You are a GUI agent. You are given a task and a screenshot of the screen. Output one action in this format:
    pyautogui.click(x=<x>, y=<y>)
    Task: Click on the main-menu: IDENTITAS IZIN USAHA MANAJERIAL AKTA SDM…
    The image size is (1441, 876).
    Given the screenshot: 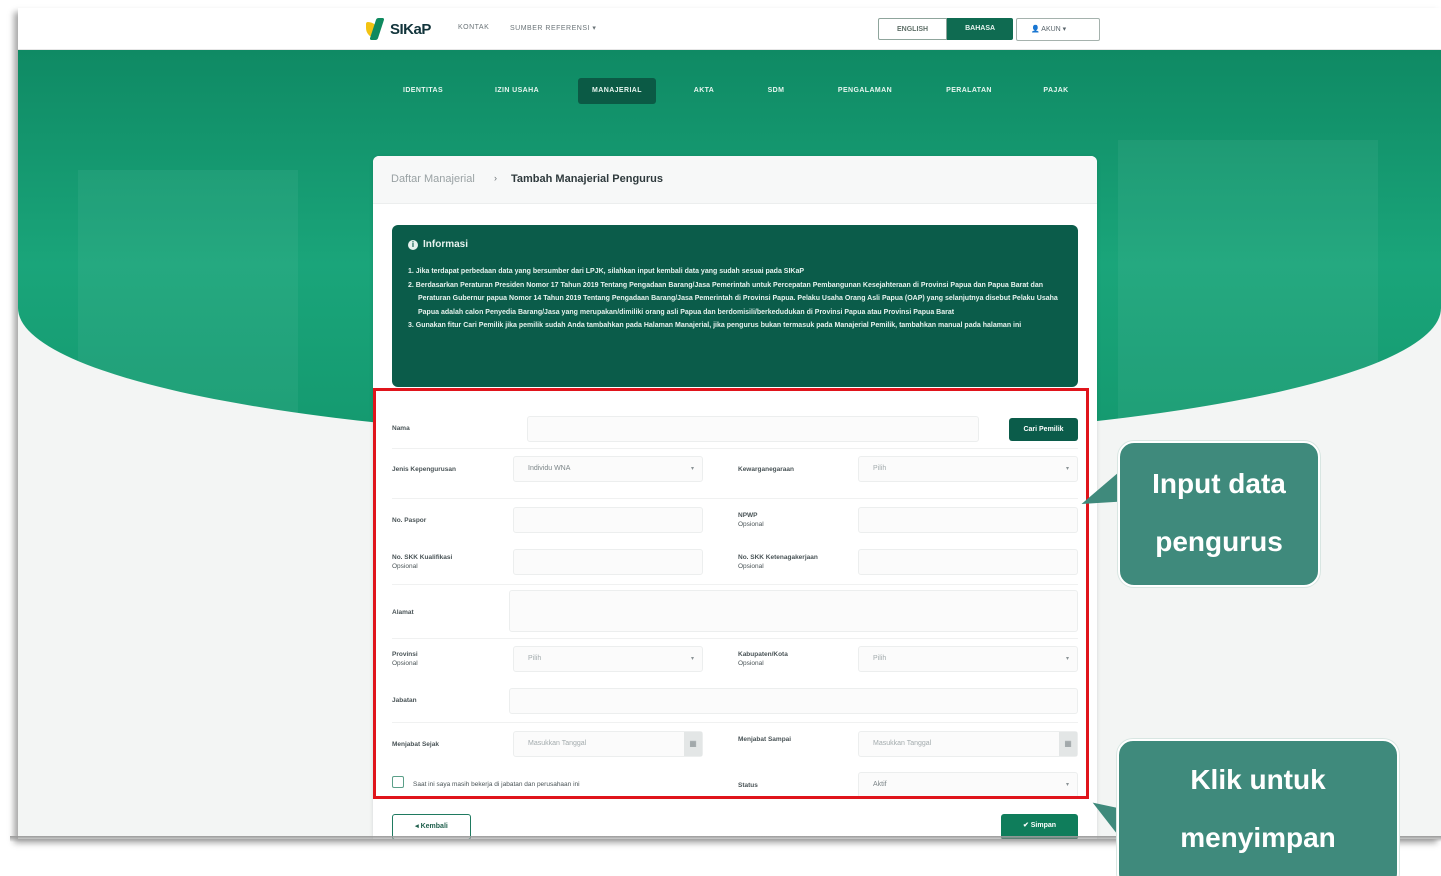 What is the action you would take?
    pyautogui.click(x=729, y=93)
    